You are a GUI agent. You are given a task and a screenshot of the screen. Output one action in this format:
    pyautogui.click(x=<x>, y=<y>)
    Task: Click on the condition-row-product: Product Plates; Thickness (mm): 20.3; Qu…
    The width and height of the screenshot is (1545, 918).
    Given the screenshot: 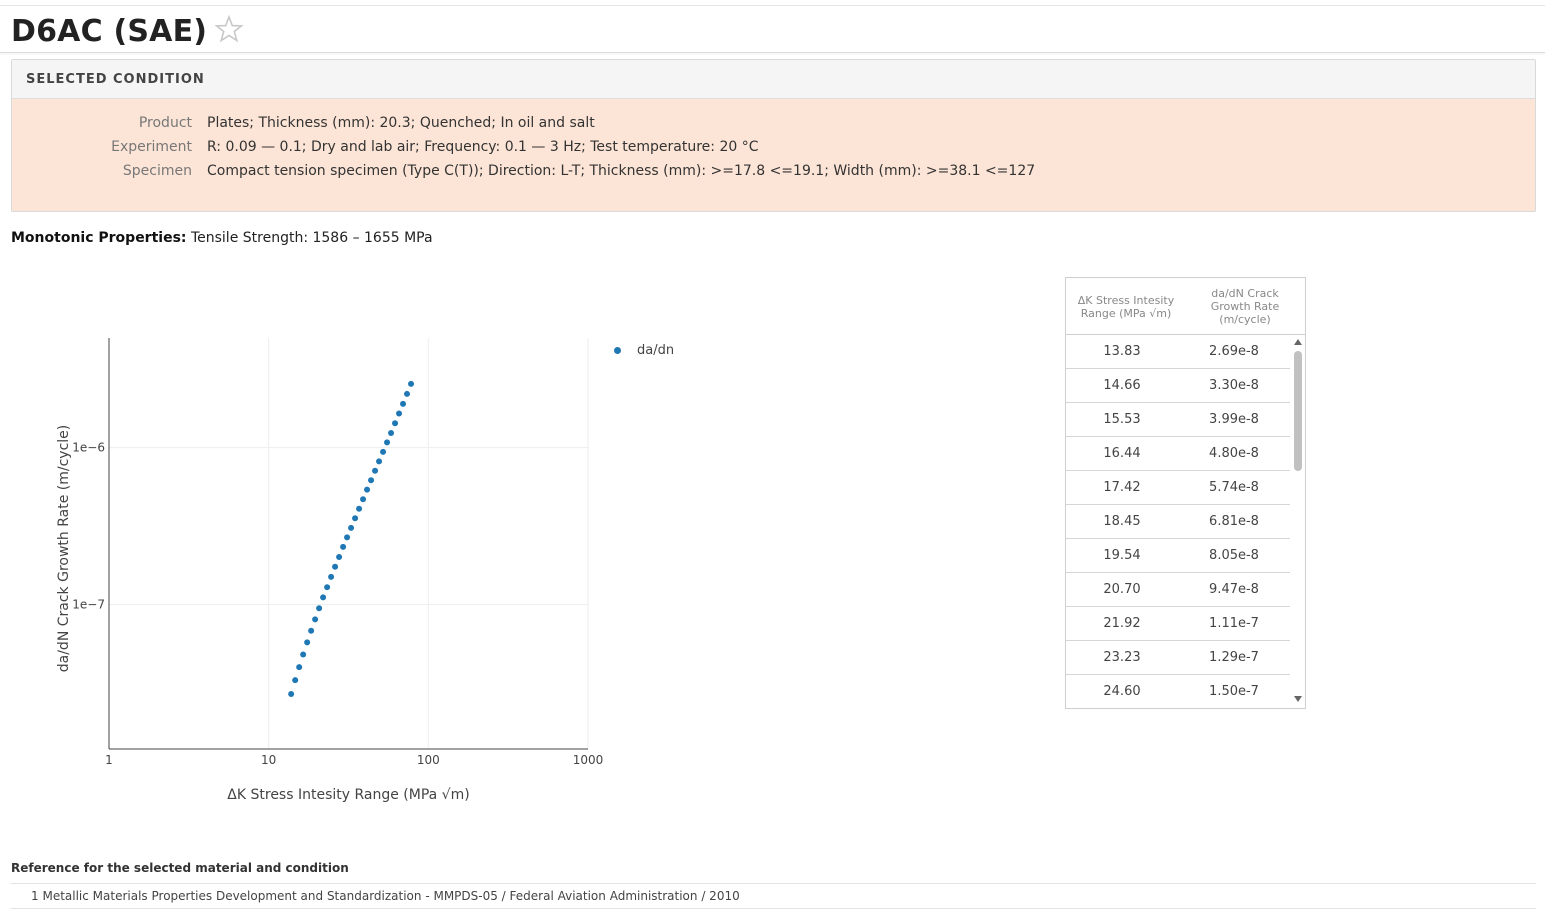 What is the action you would take?
    pyautogui.click(x=773, y=125)
    